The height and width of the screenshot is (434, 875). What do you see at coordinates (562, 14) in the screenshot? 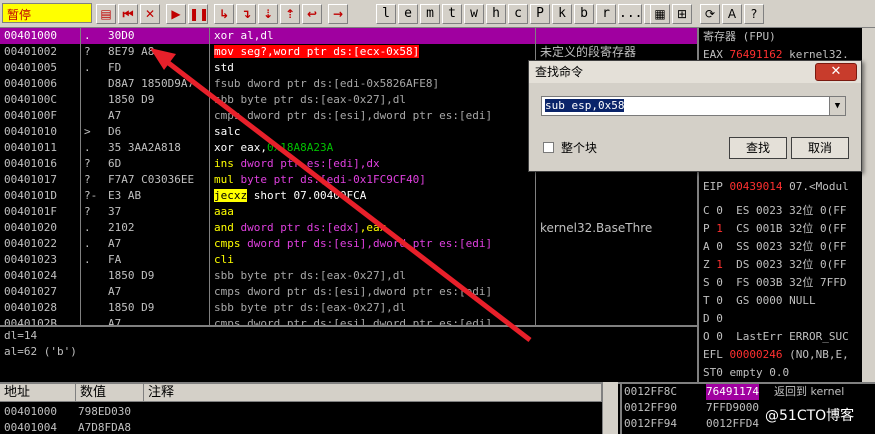
I see `window-button-8: k` at bounding box center [562, 14].